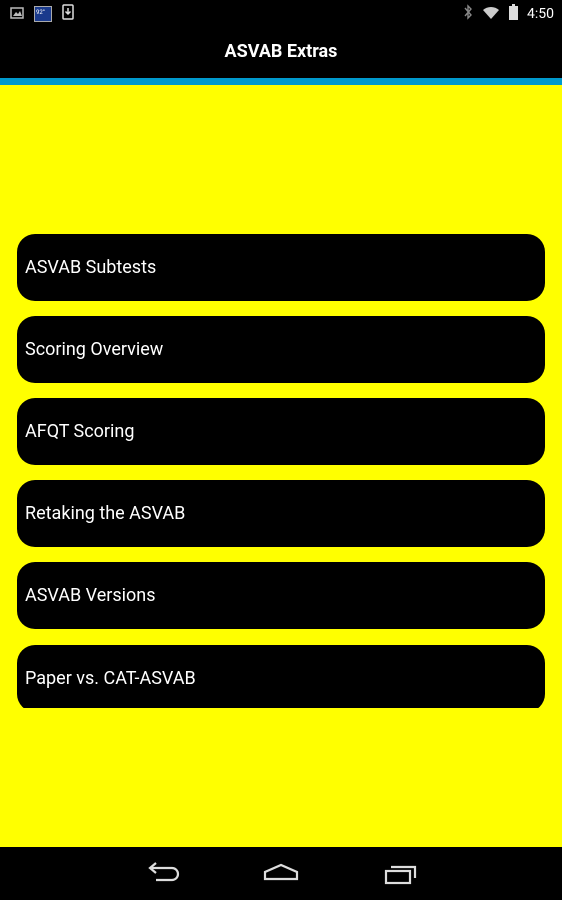 The height and width of the screenshot is (900, 562). Describe the element at coordinates (162, 873) in the screenshot. I see `back-button` at that location.